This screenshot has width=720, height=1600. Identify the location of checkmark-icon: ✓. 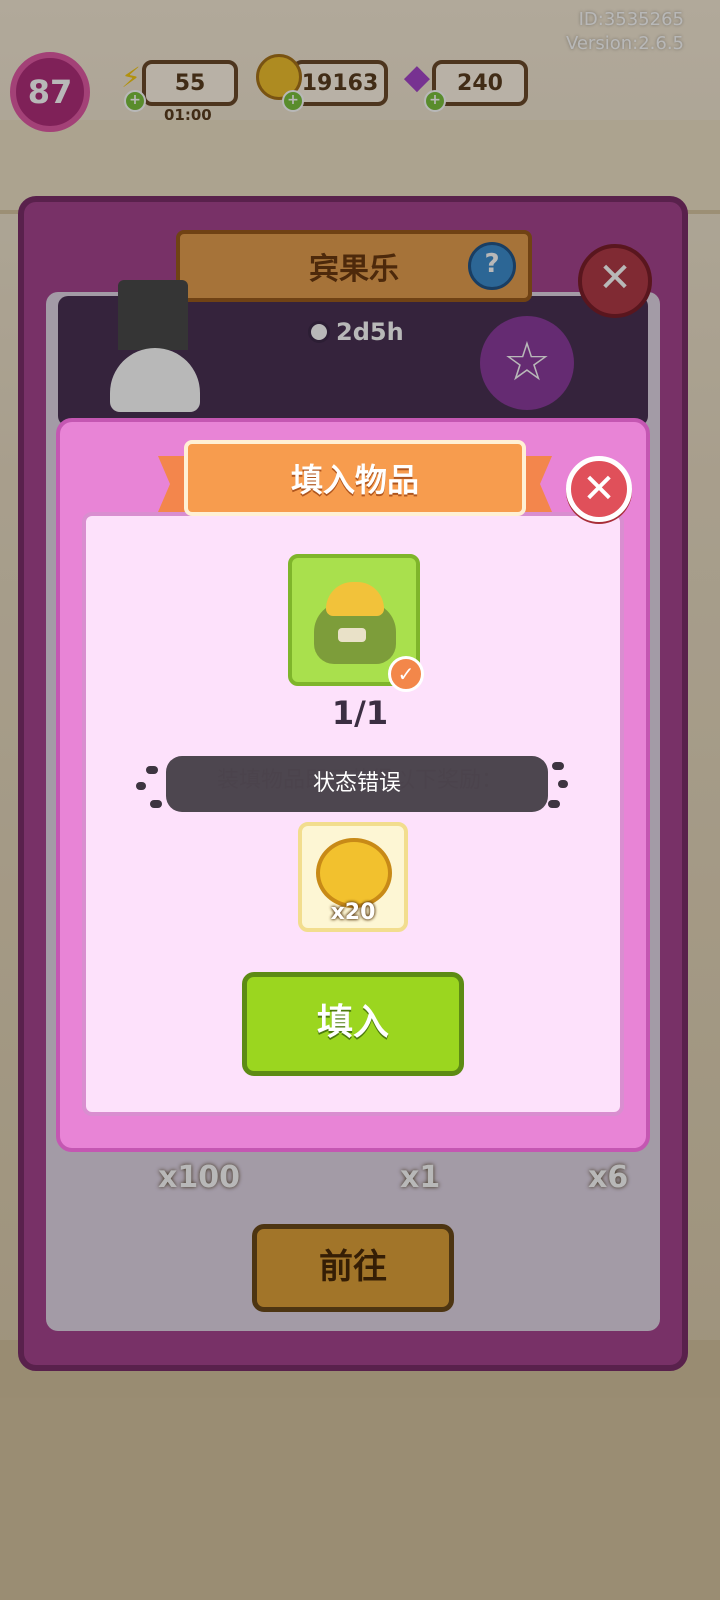
(406, 674).